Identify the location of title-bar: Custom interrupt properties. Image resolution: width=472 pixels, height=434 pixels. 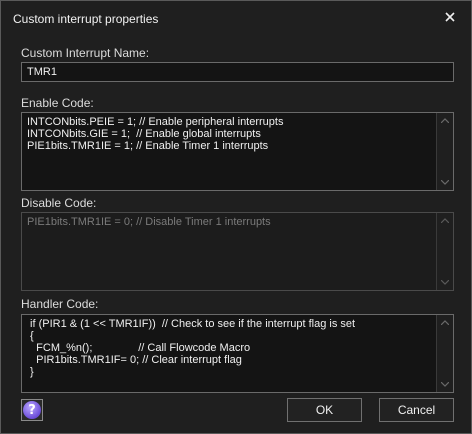
(236, 19).